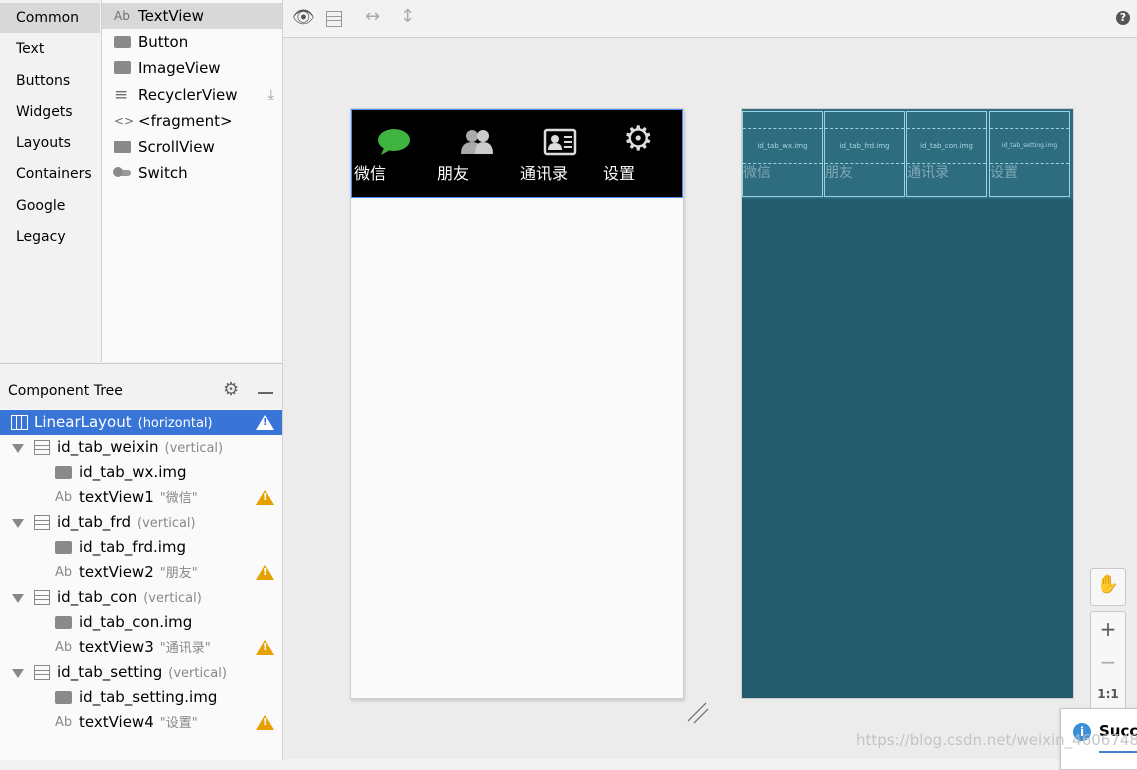  I want to click on pan-tool: ✋, so click(1108, 587).